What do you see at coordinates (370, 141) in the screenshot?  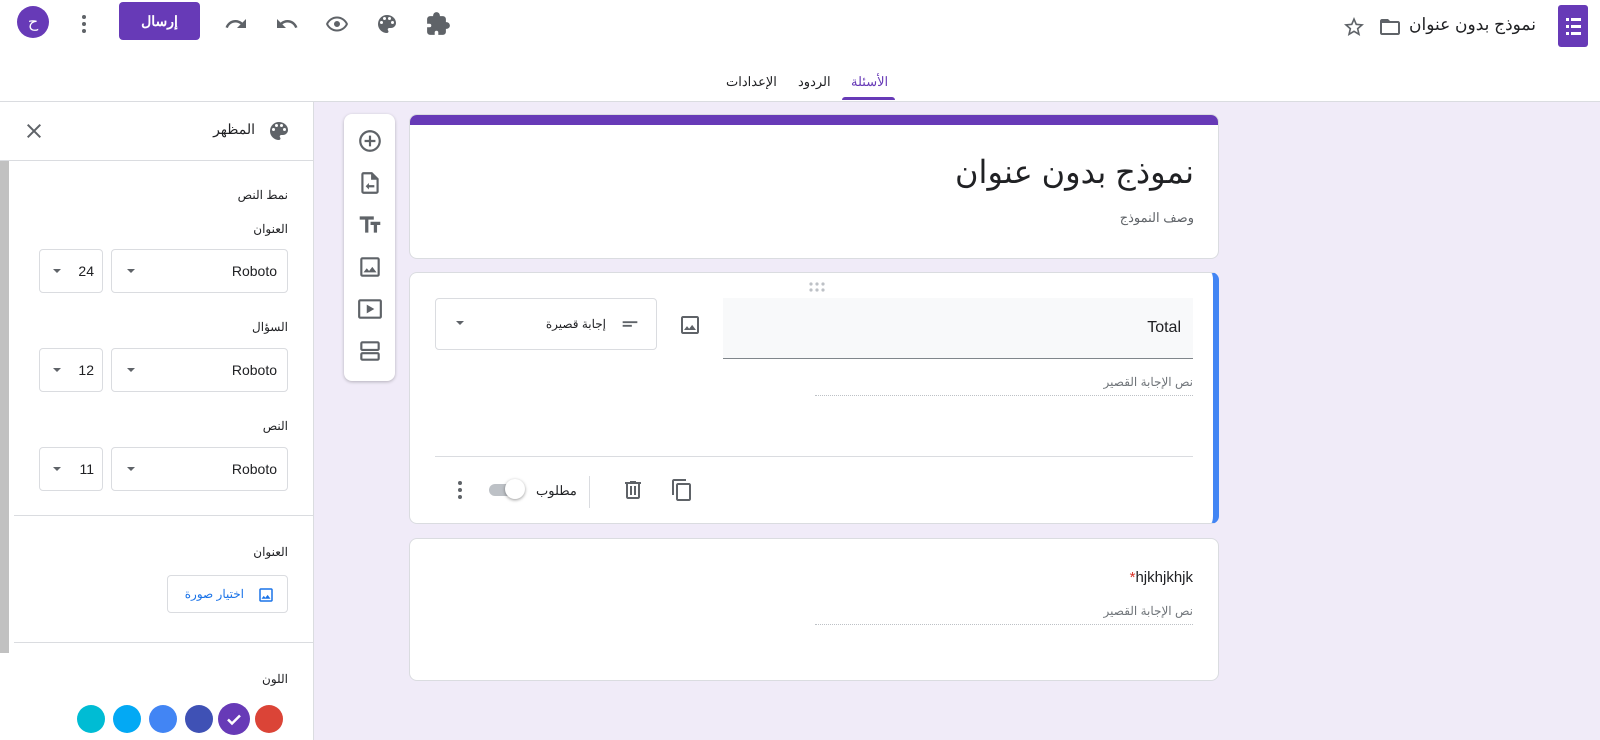 I see `add-question-icon` at bounding box center [370, 141].